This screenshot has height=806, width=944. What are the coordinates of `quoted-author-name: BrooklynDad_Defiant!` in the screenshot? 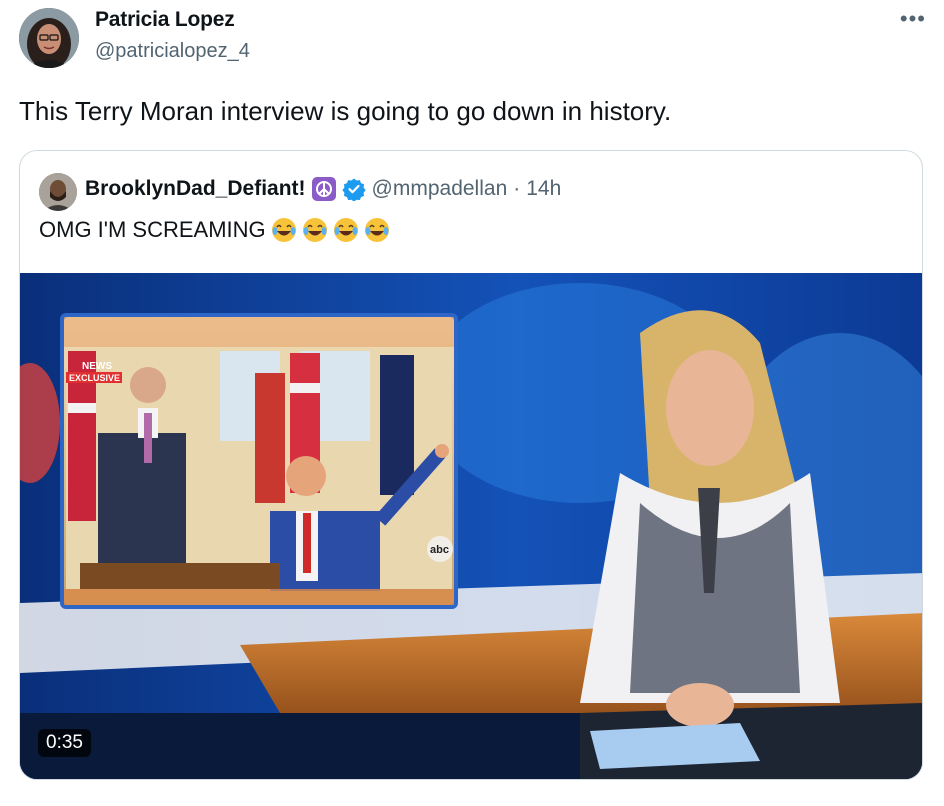 It's located at (195, 189).